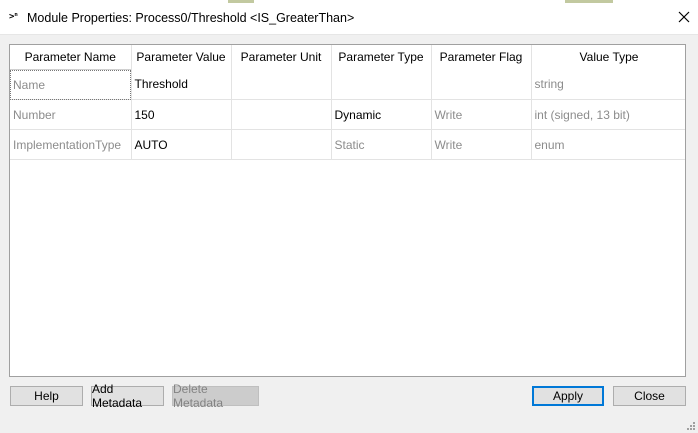 The width and height of the screenshot is (698, 433). What do you see at coordinates (649, 396) in the screenshot?
I see `close-button: Close` at bounding box center [649, 396].